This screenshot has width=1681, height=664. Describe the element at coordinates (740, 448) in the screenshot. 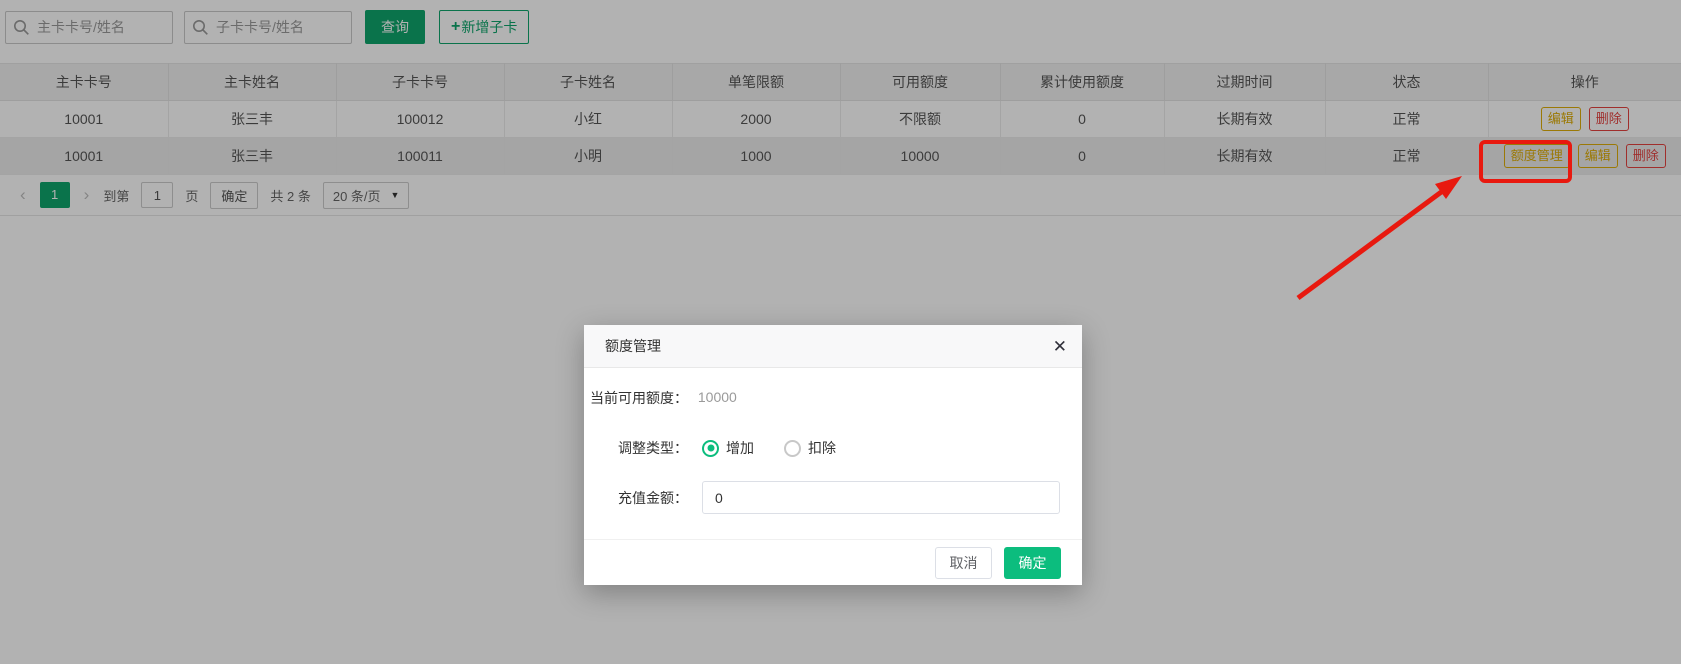

I see `radio-increase-label: 增加` at that location.